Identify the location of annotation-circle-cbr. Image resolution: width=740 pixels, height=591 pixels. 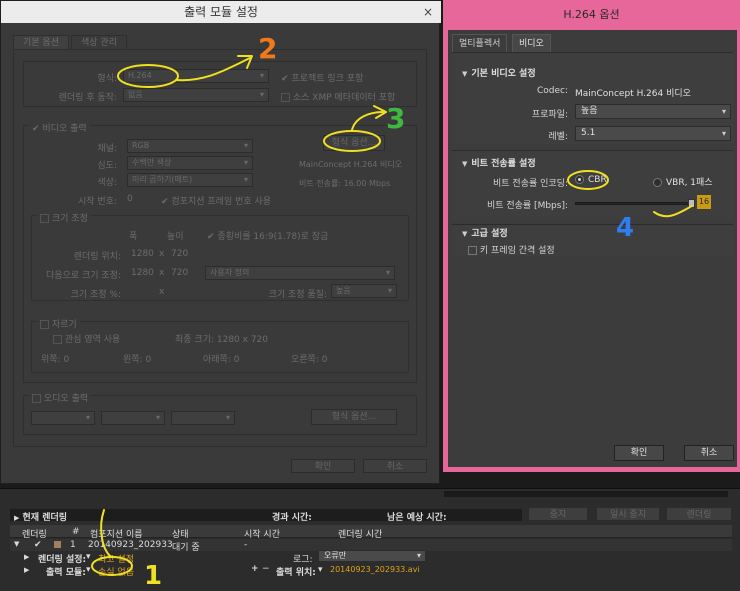
(588, 180).